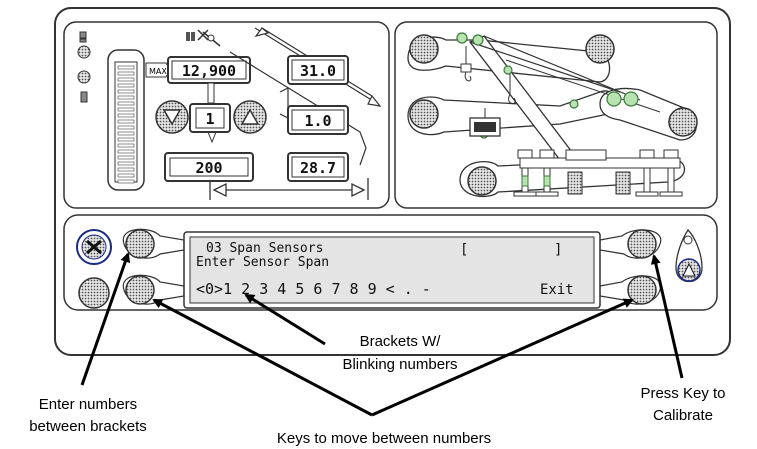  What do you see at coordinates (318, 168) in the screenshot?
I see `length-value: 28.7` at bounding box center [318, 168].